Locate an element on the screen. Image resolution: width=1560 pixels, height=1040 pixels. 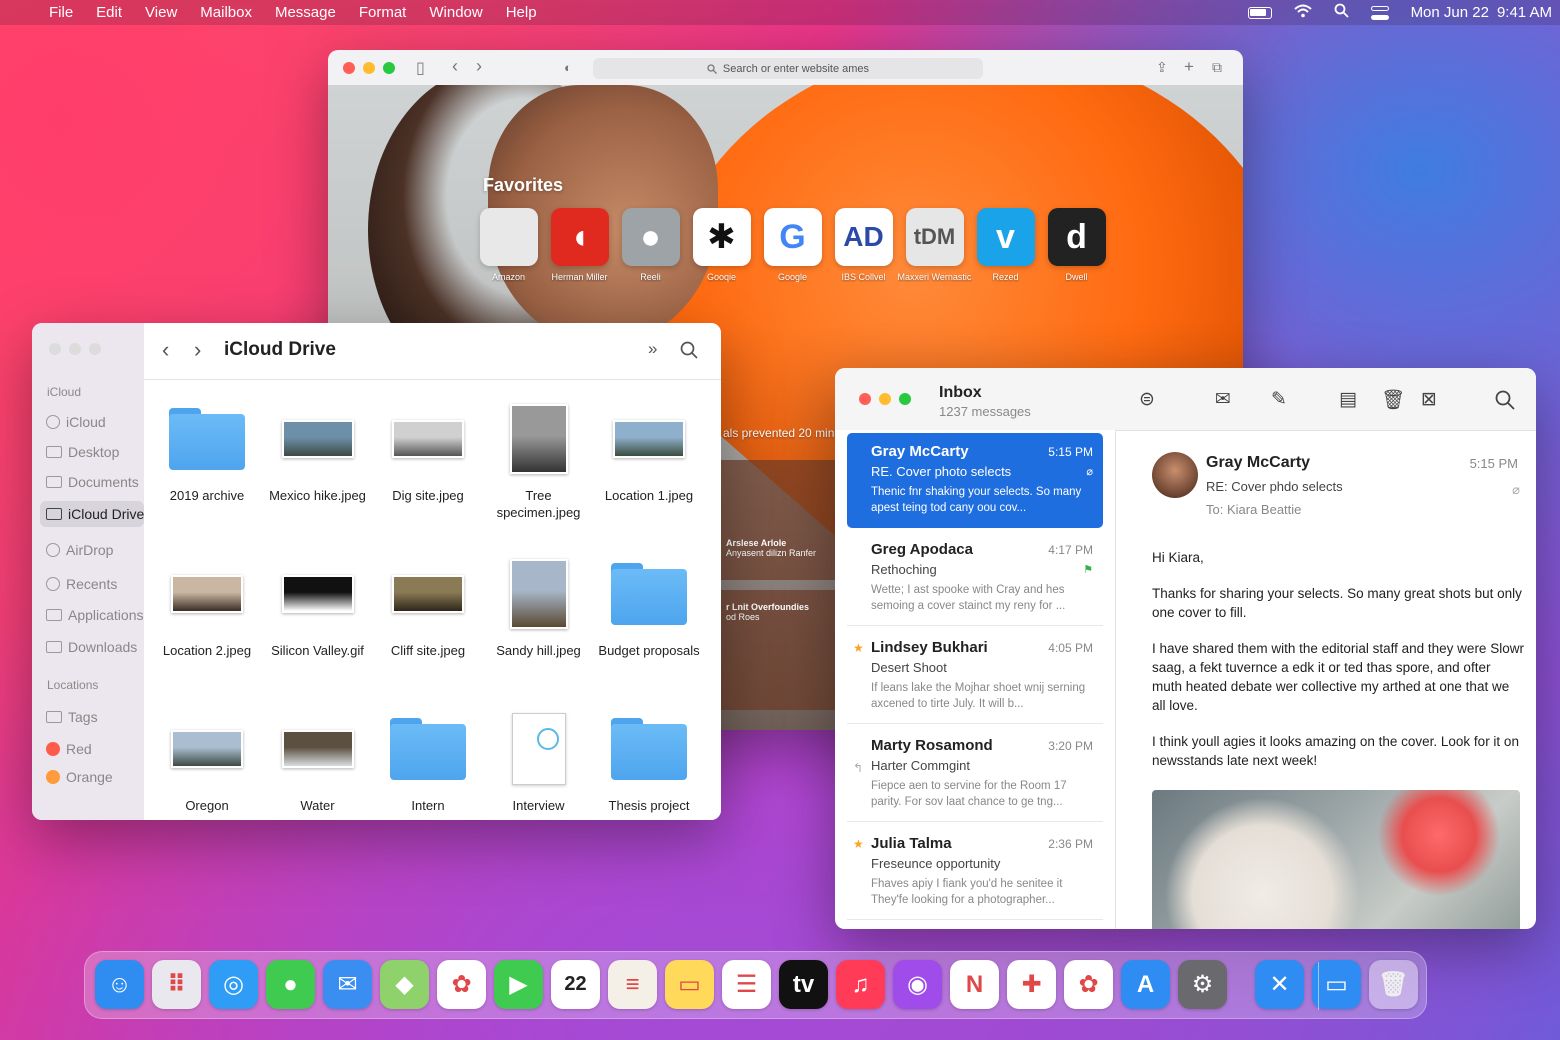
dock-tv-icon: tv is located at coordinates (803, 984).